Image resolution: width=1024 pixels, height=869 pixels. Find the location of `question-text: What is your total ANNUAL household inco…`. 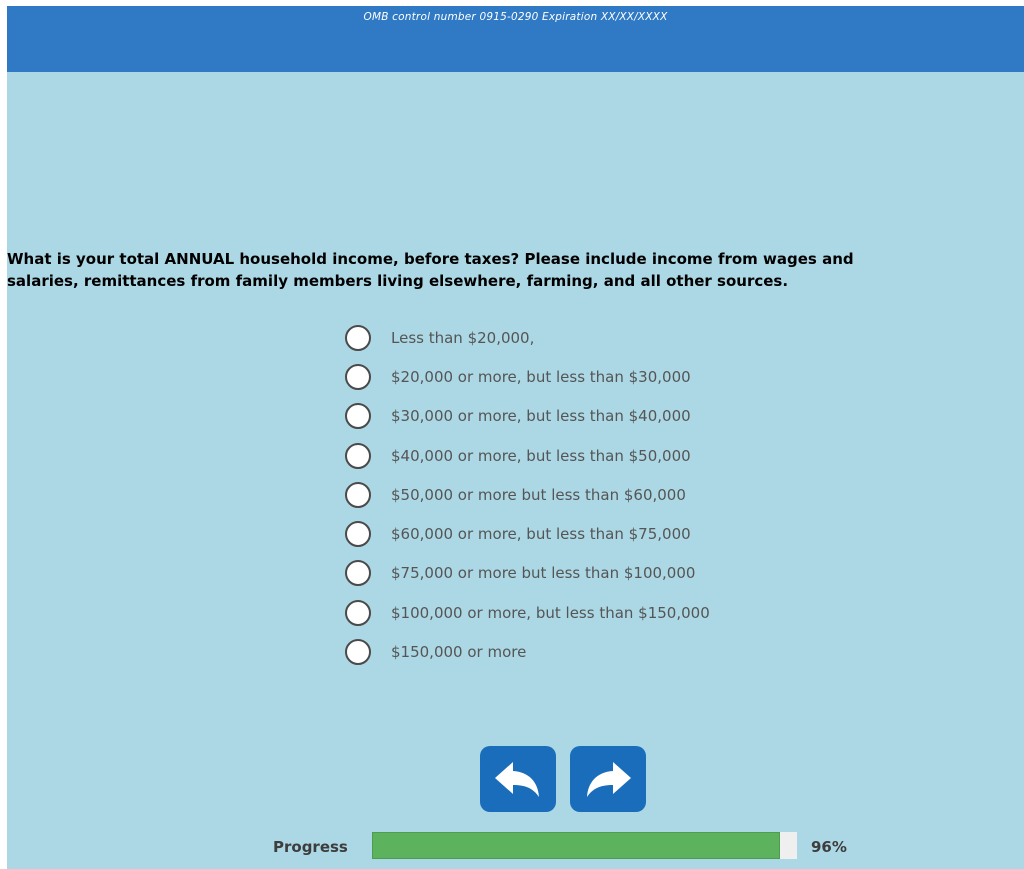

question-text: What is your total ANNUAL household inco… is located at coordinates (515, 270).